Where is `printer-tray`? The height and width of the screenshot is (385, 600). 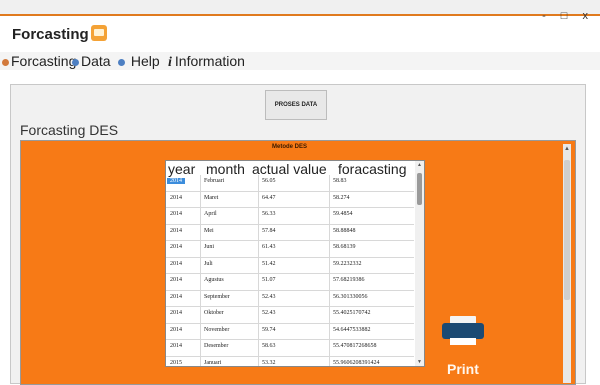 printer-tray is located at coordinates (463, 341).